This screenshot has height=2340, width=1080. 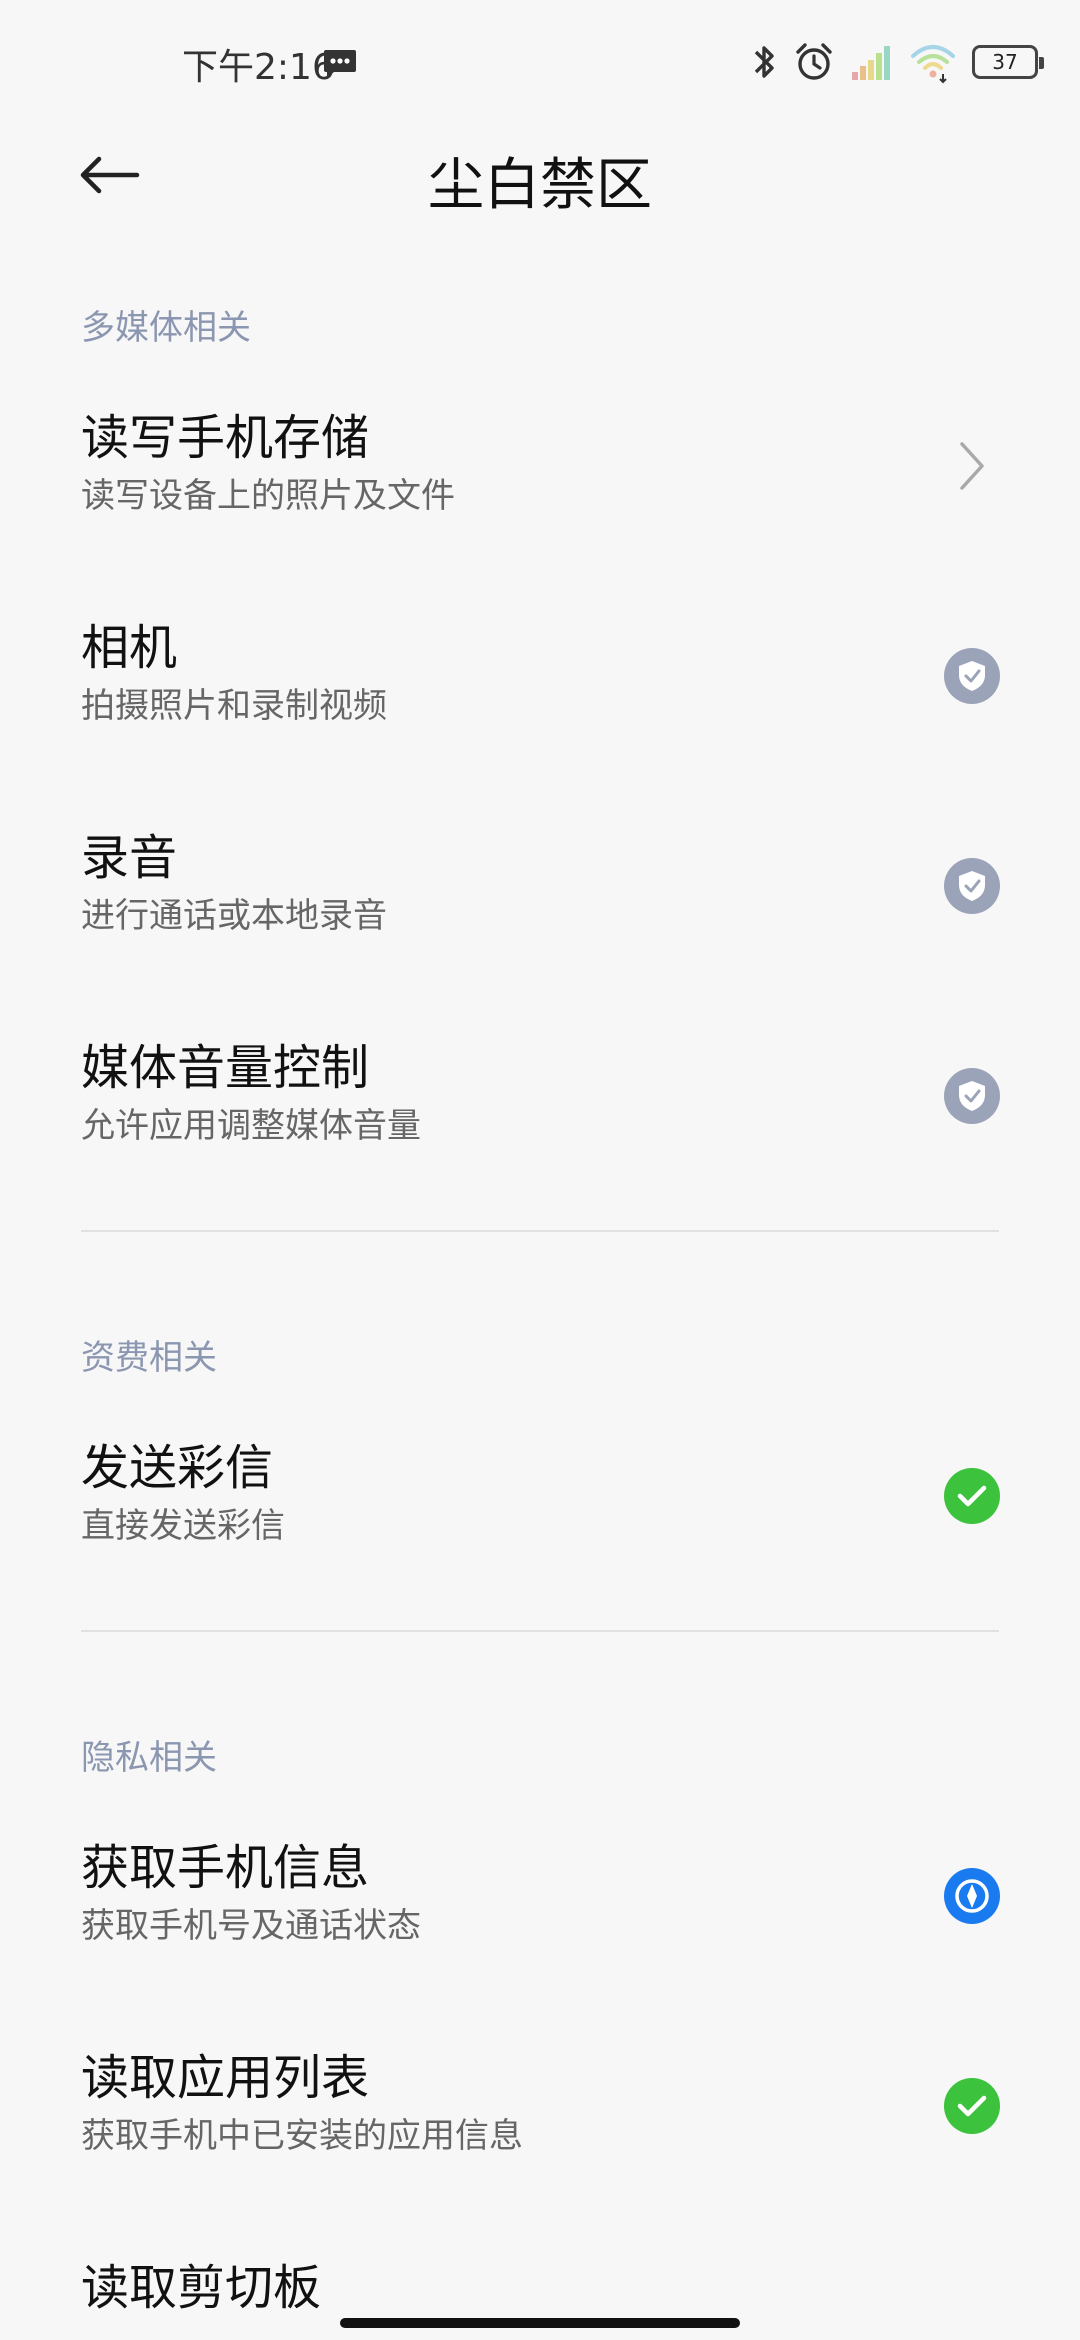 I want to click on section-header-privacy: 隐私相关, so click(x=149, y=1758).